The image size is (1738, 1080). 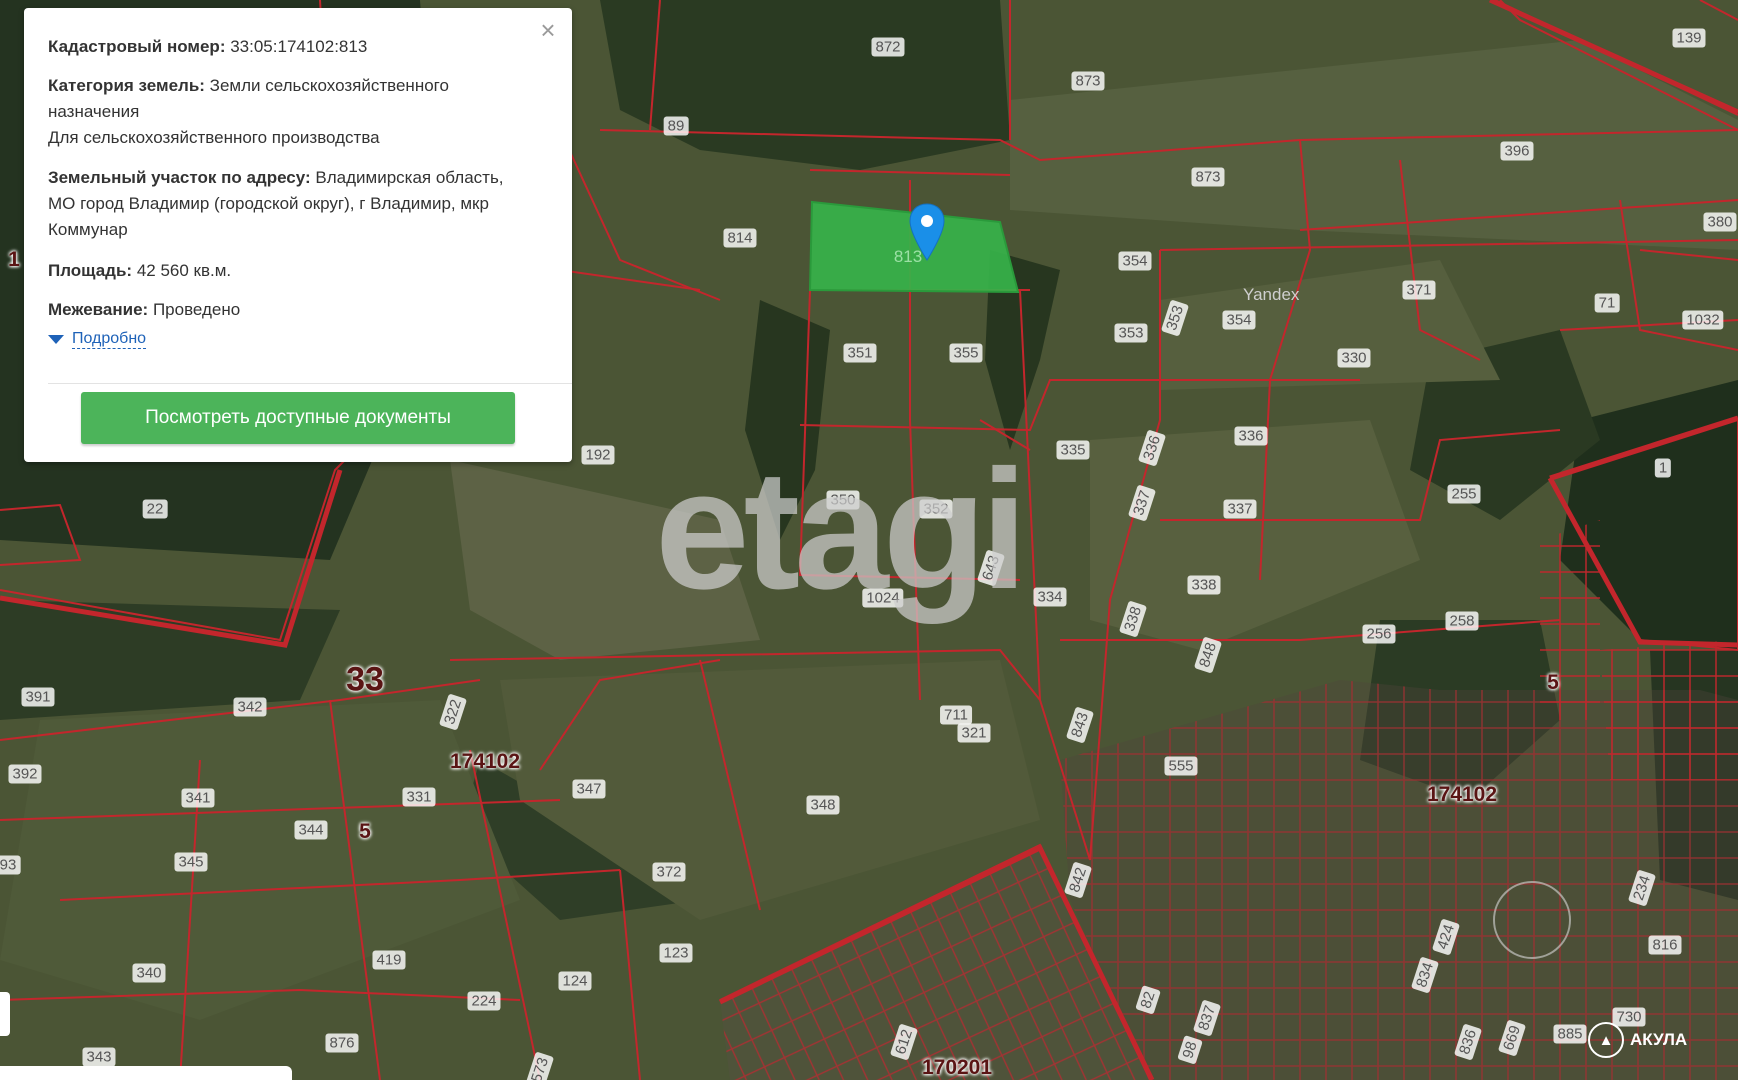 What do you see at coordinates (365, 679) in the screenshot?
I see `quarter-number-label: 33` at bounding box center [365, 679].